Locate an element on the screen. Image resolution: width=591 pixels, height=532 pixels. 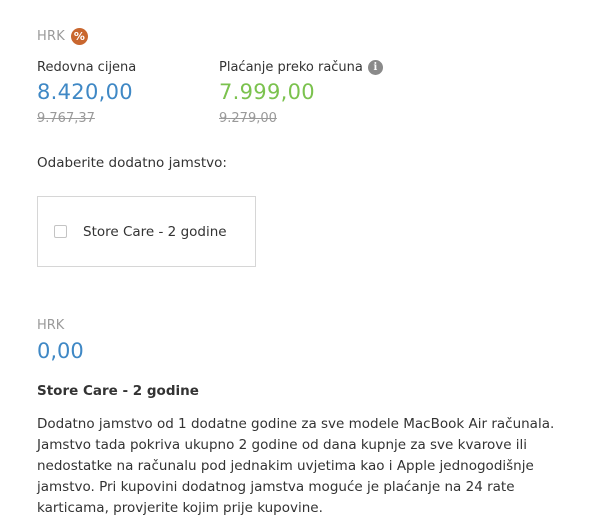
regular-price: 8.420,00 is located at coordinates (85, 92).